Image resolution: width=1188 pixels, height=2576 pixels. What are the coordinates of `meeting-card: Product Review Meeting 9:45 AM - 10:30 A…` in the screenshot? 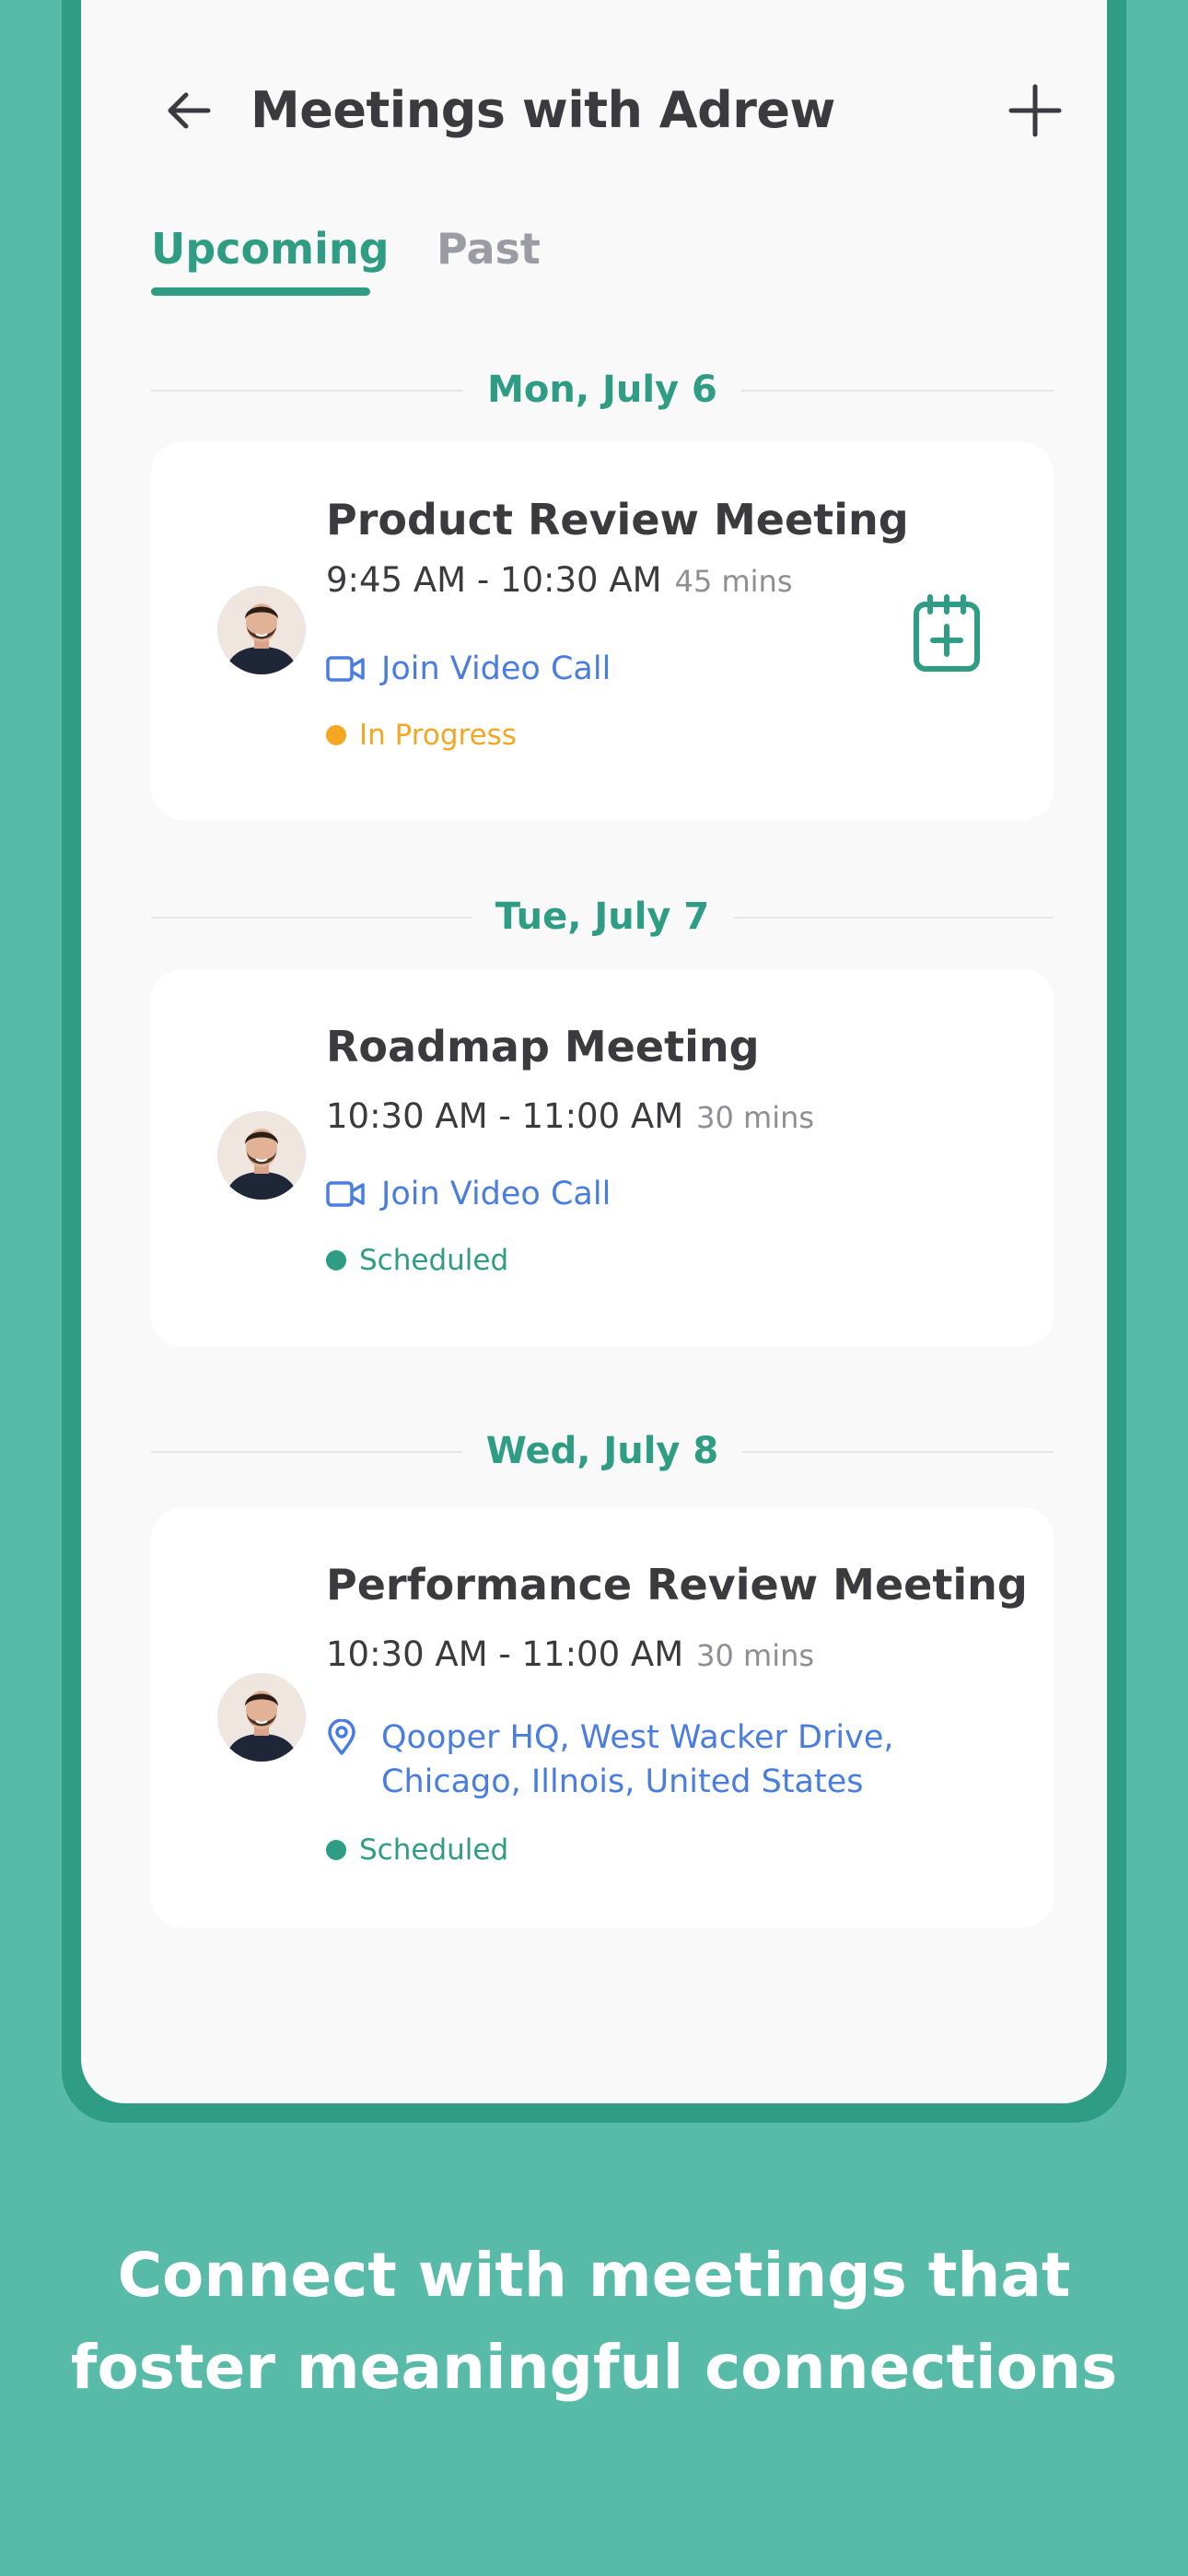 It's located at (602, 631).